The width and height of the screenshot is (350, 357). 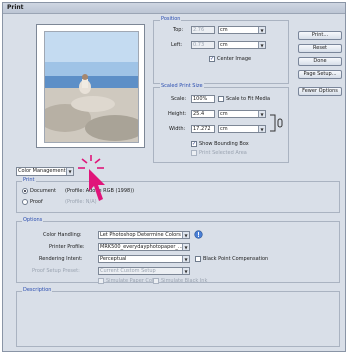 What do you see at coordinates (101, 281) in the screenshot?
I see `simulate-paper-checkbox` at bounding box center [101, 281].